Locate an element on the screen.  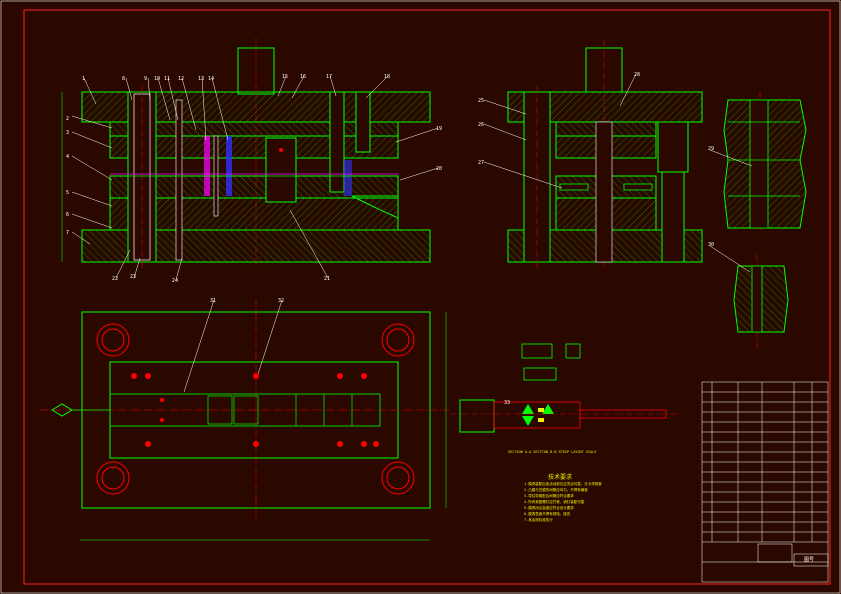
tech-requirement-7: 7.其余按标准执行 is located at coordinates (538, 520).